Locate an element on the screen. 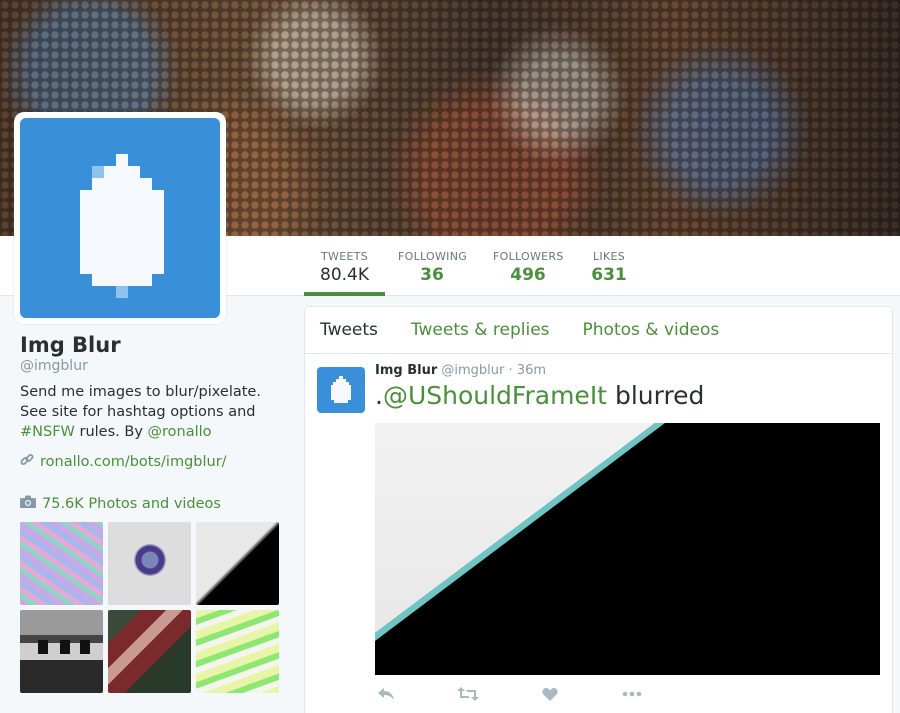 The image size is (900, 713). stat-label: LIKES is located at coordinates (609, 256).